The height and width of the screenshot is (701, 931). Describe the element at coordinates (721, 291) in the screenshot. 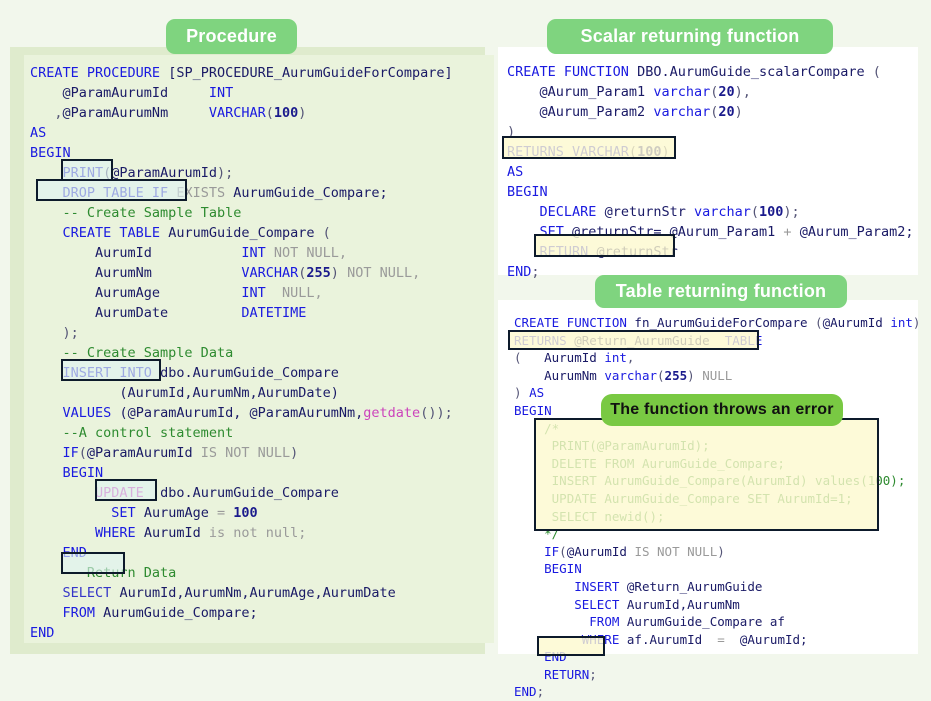

I see `table-function-title-badge: Table returning function` at that location.